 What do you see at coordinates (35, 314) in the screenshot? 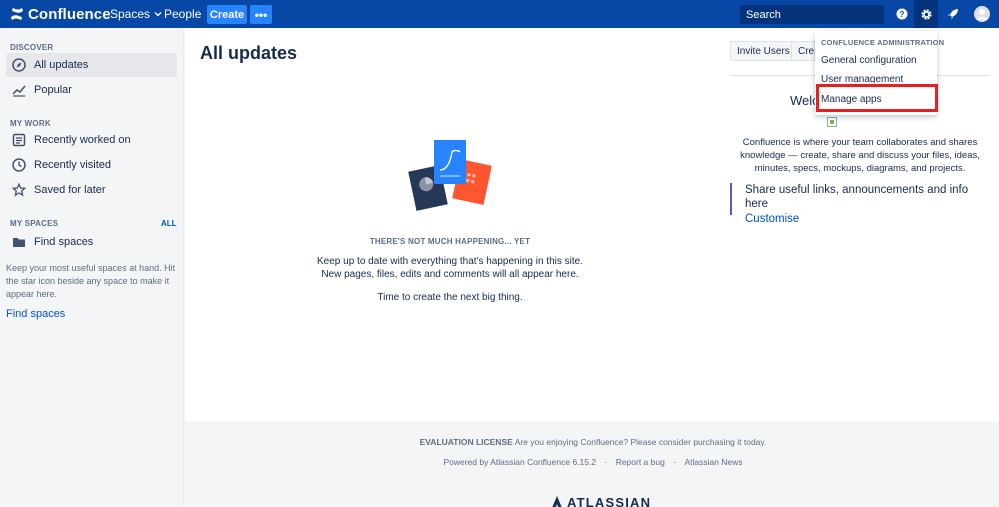
I see `find-spaces-link: Find spaces` at bounding box center [35, 314].